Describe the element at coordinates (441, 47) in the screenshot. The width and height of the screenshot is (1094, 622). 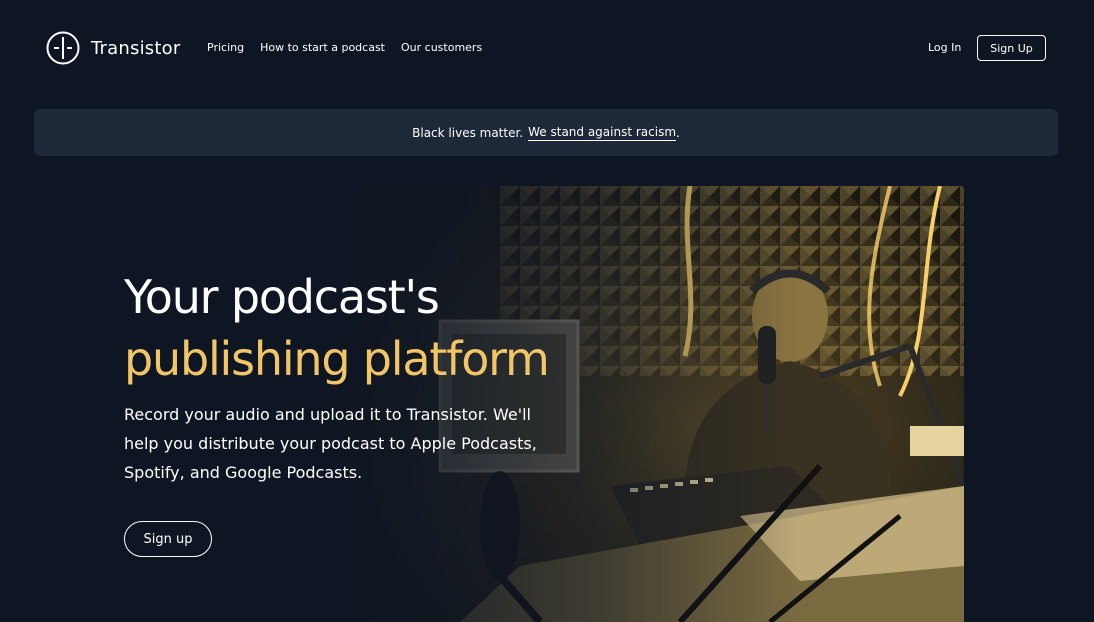
I see `nav-link-customers: Our customers` at that location.